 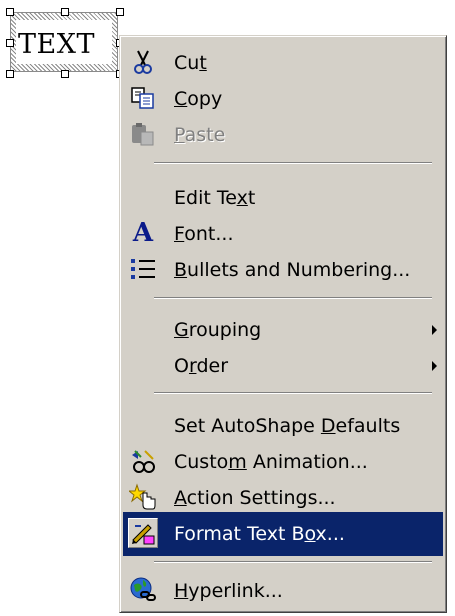 What do you see at coordinates (56, 44) in the screenshot?
I see `text-box-content: TEXT` at bounding box center [56, 44].